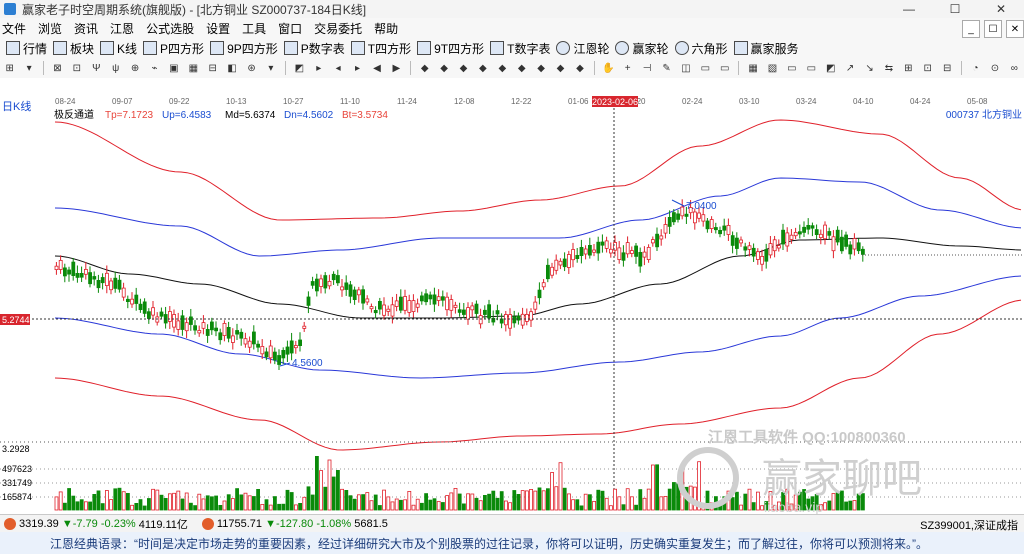 The image size is (1024, 554). Describe the element at coordinates (122, 28) in the screenshot. I see `menu-gann: 江恩` at that location.